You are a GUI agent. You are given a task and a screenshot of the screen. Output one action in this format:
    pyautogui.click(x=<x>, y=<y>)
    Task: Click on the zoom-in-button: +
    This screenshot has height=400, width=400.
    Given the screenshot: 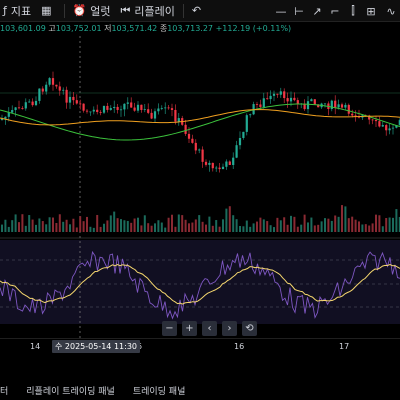 What is the action you would take?
    pyautogui.click(x=189, y=328)
    